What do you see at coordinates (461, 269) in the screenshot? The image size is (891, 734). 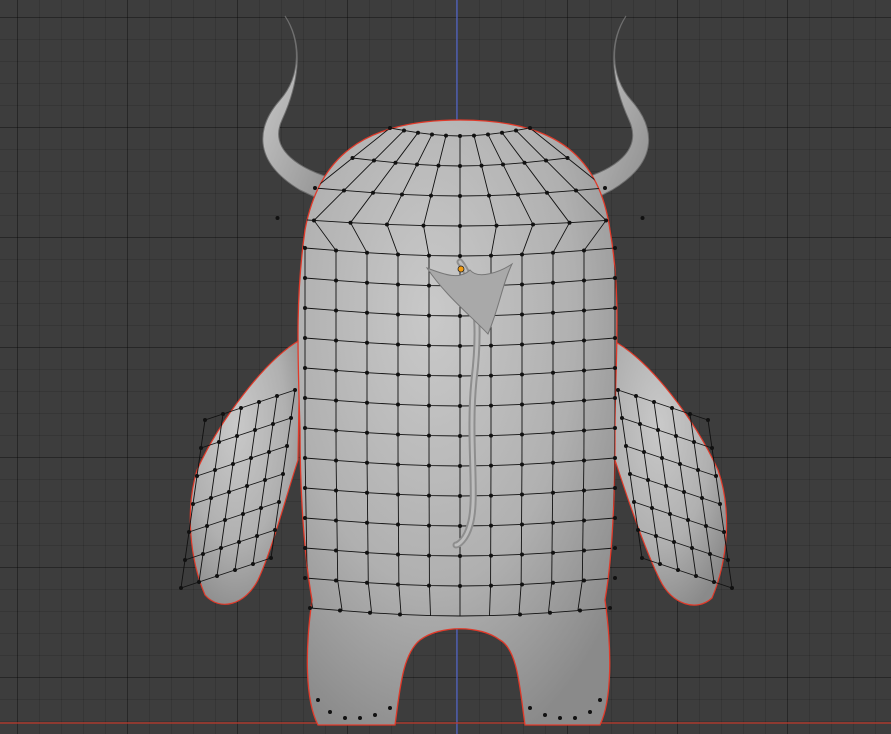 I see `active-vertex` at bounding box center [461, 269].